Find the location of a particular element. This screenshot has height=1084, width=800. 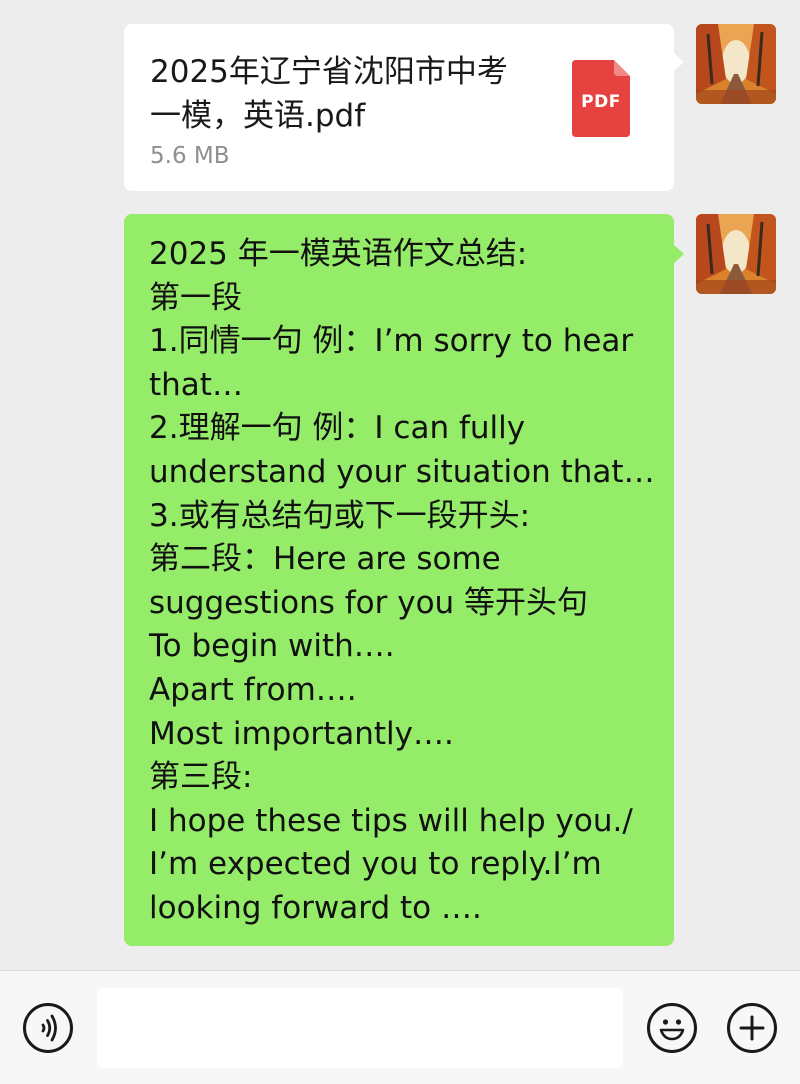

voice-icon is located at coordinates (49, 1028).